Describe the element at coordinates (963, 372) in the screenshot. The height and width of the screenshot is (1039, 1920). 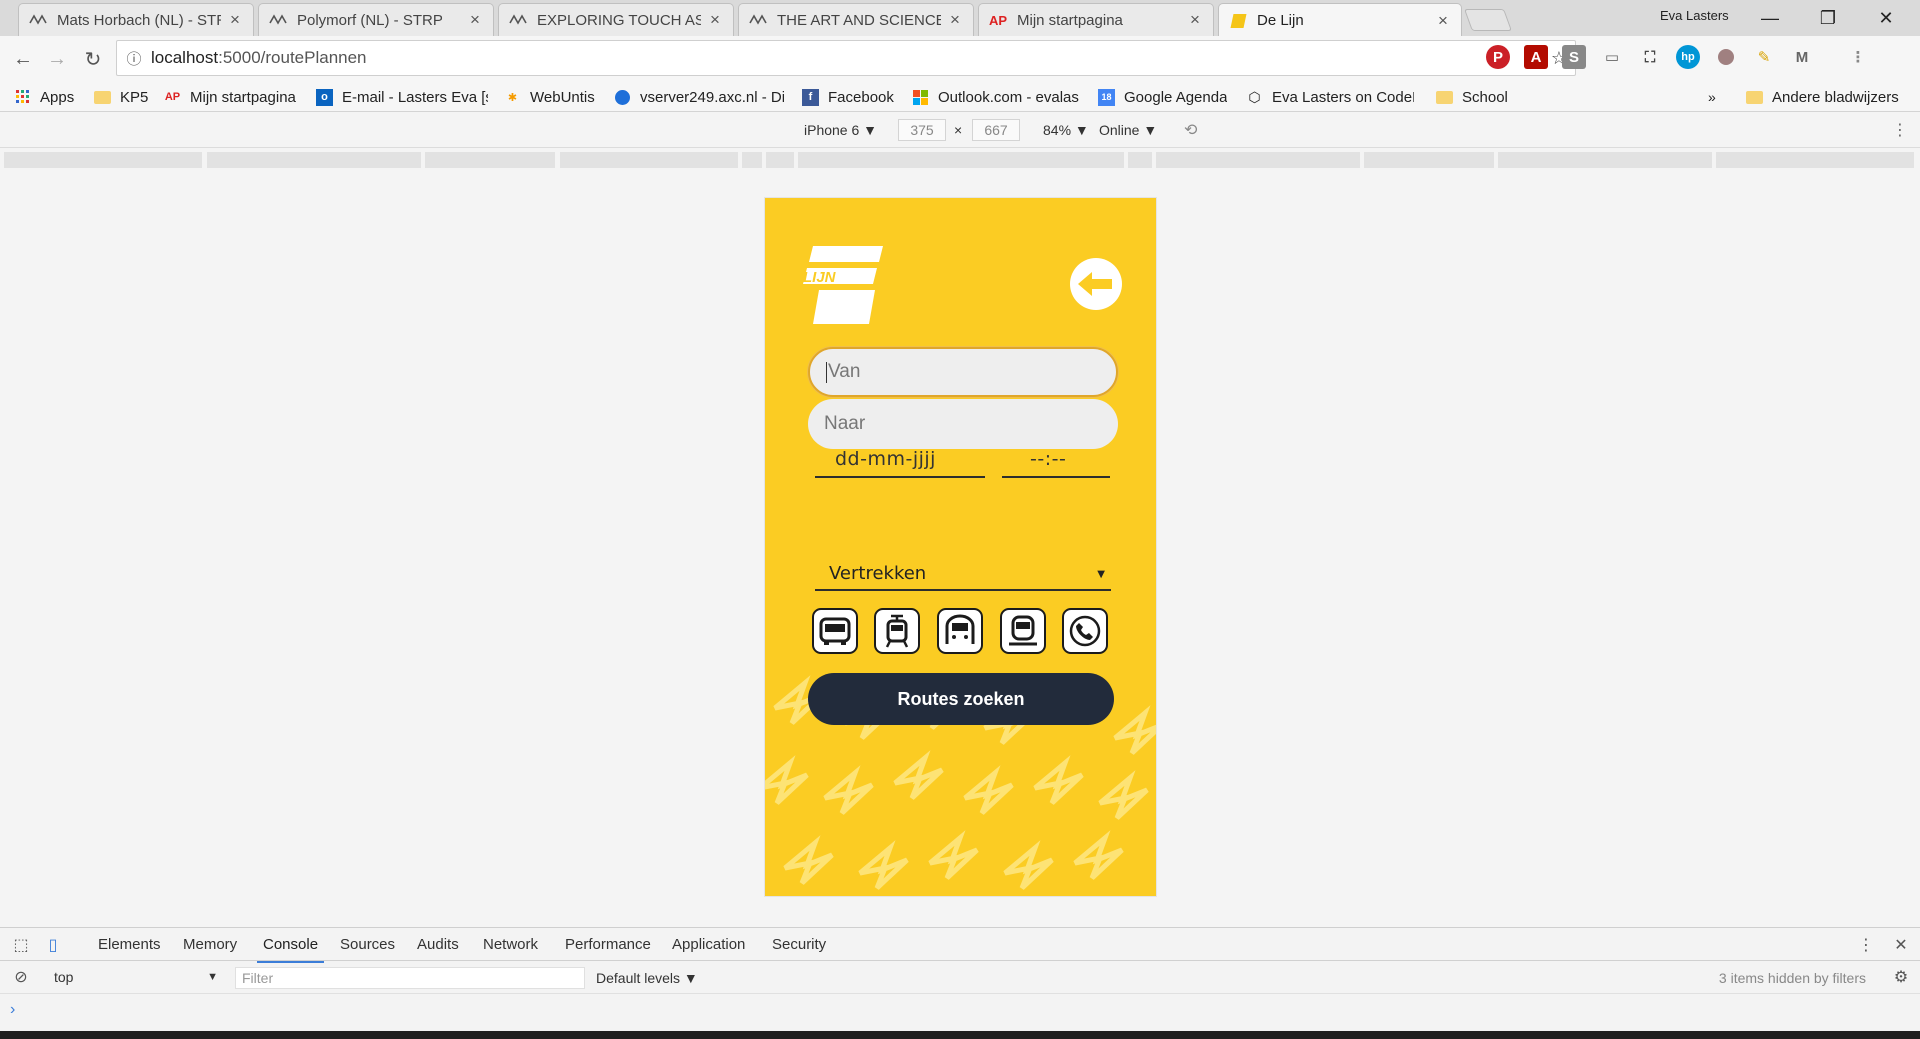
I see `from-input: Van` at that location.